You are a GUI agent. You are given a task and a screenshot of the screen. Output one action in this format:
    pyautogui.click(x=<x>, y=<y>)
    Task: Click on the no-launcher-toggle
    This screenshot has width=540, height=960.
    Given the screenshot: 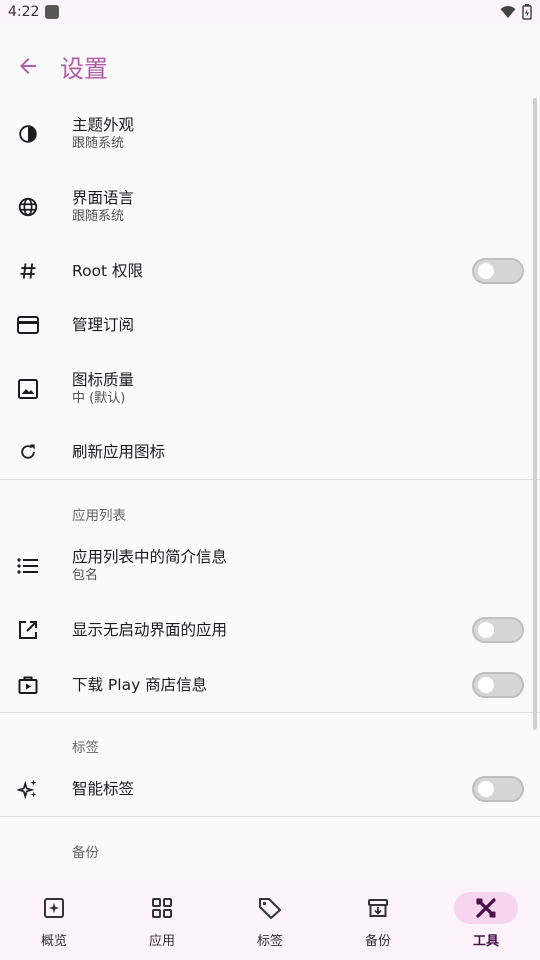 What is the action you would take?
    pyautogui.click(x=498, y=630)
    